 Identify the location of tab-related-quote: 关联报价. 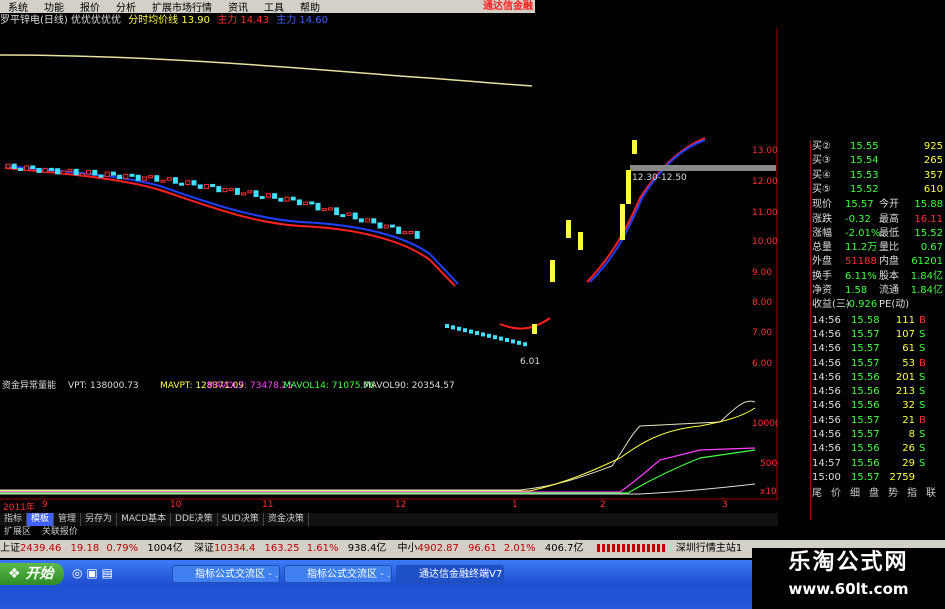
(60, 532).